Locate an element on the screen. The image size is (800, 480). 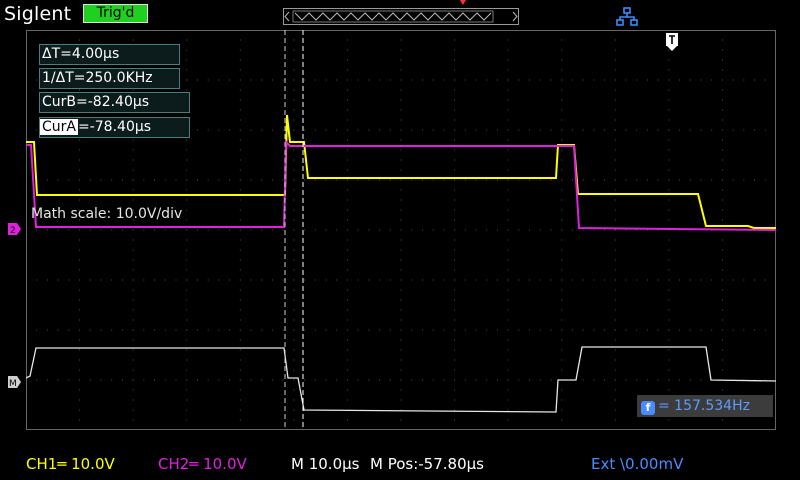
cursor-a-label: CurA is located at coordinates (59, 127).